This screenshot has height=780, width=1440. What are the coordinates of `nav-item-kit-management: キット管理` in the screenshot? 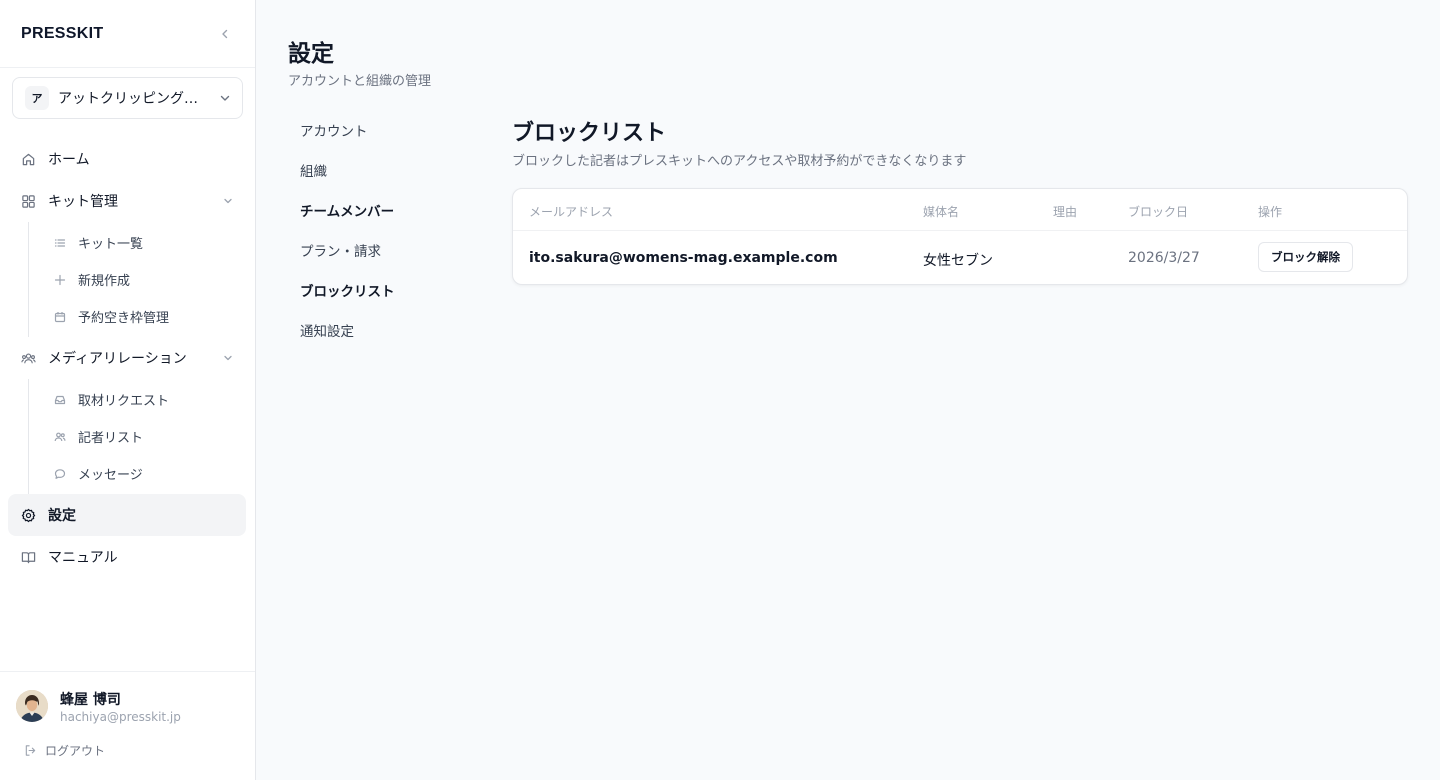 It's located at (127, 201).